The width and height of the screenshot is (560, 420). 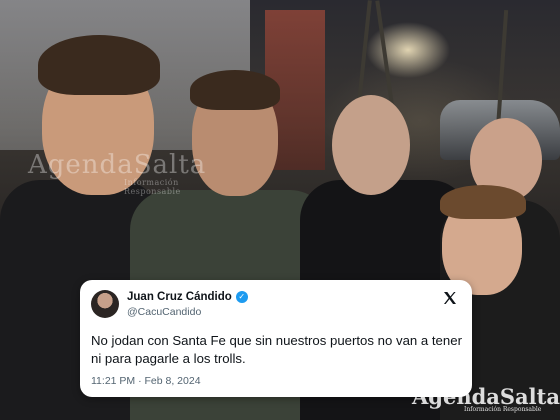 I want to click on user-handle: @CacuCandido, so click(x=164, y=312).